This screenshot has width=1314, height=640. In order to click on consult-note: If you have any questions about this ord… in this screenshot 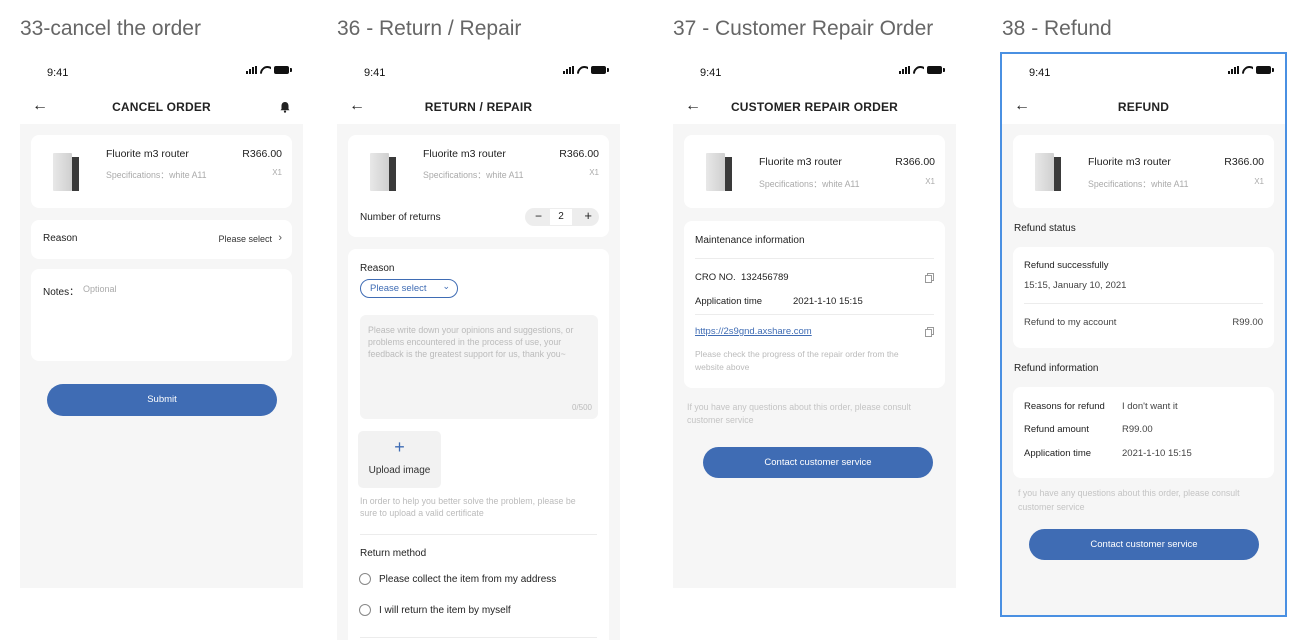, I will do `click(799, 413)`.